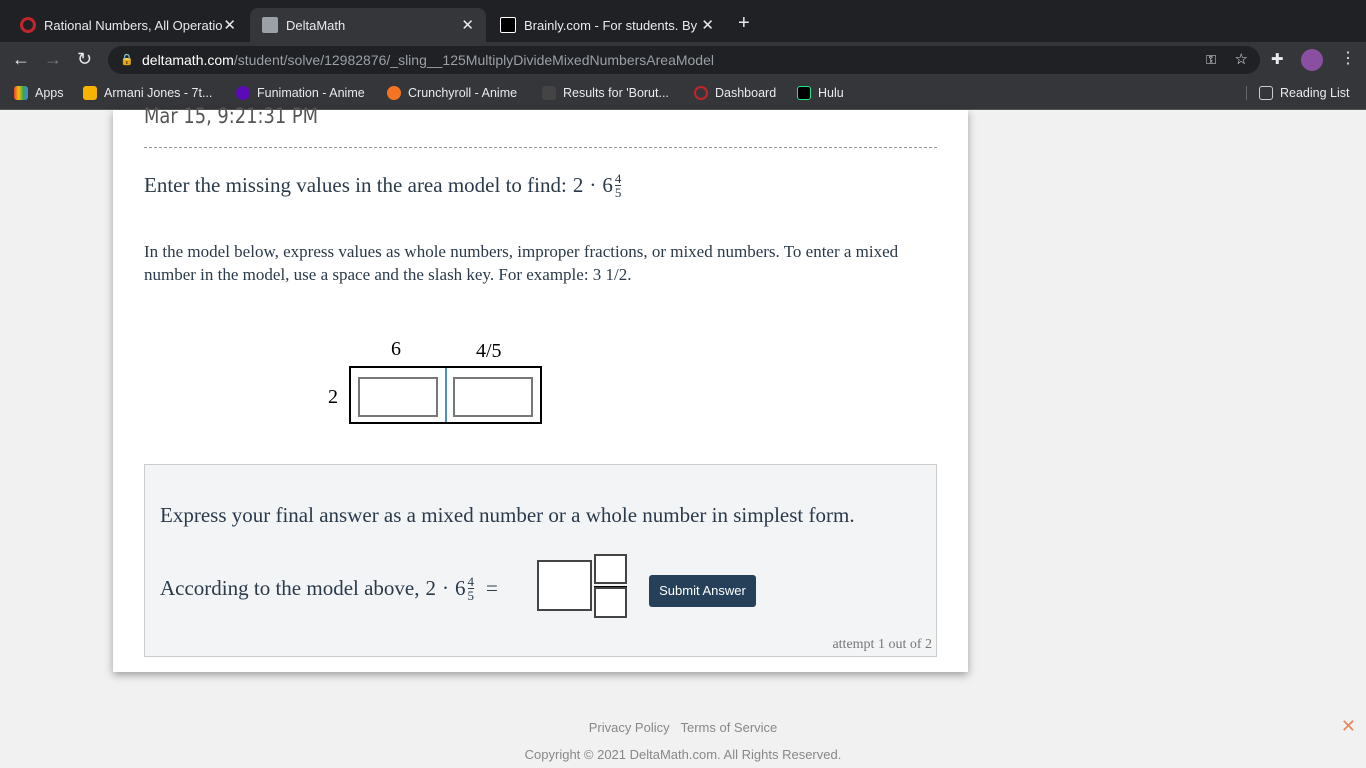  Describe the element at coordinates (1266, 93) in the screenshot. I see `reading-list-icon` at that location.